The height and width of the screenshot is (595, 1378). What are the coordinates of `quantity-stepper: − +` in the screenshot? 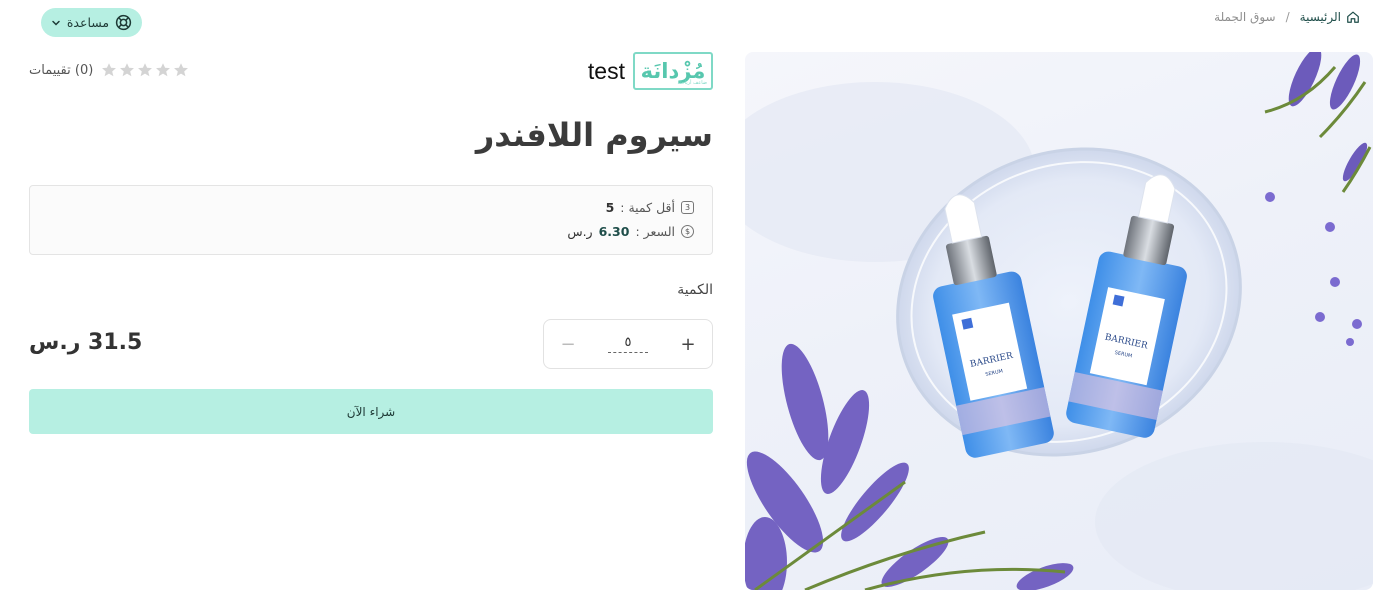 It's located at (628, 344).